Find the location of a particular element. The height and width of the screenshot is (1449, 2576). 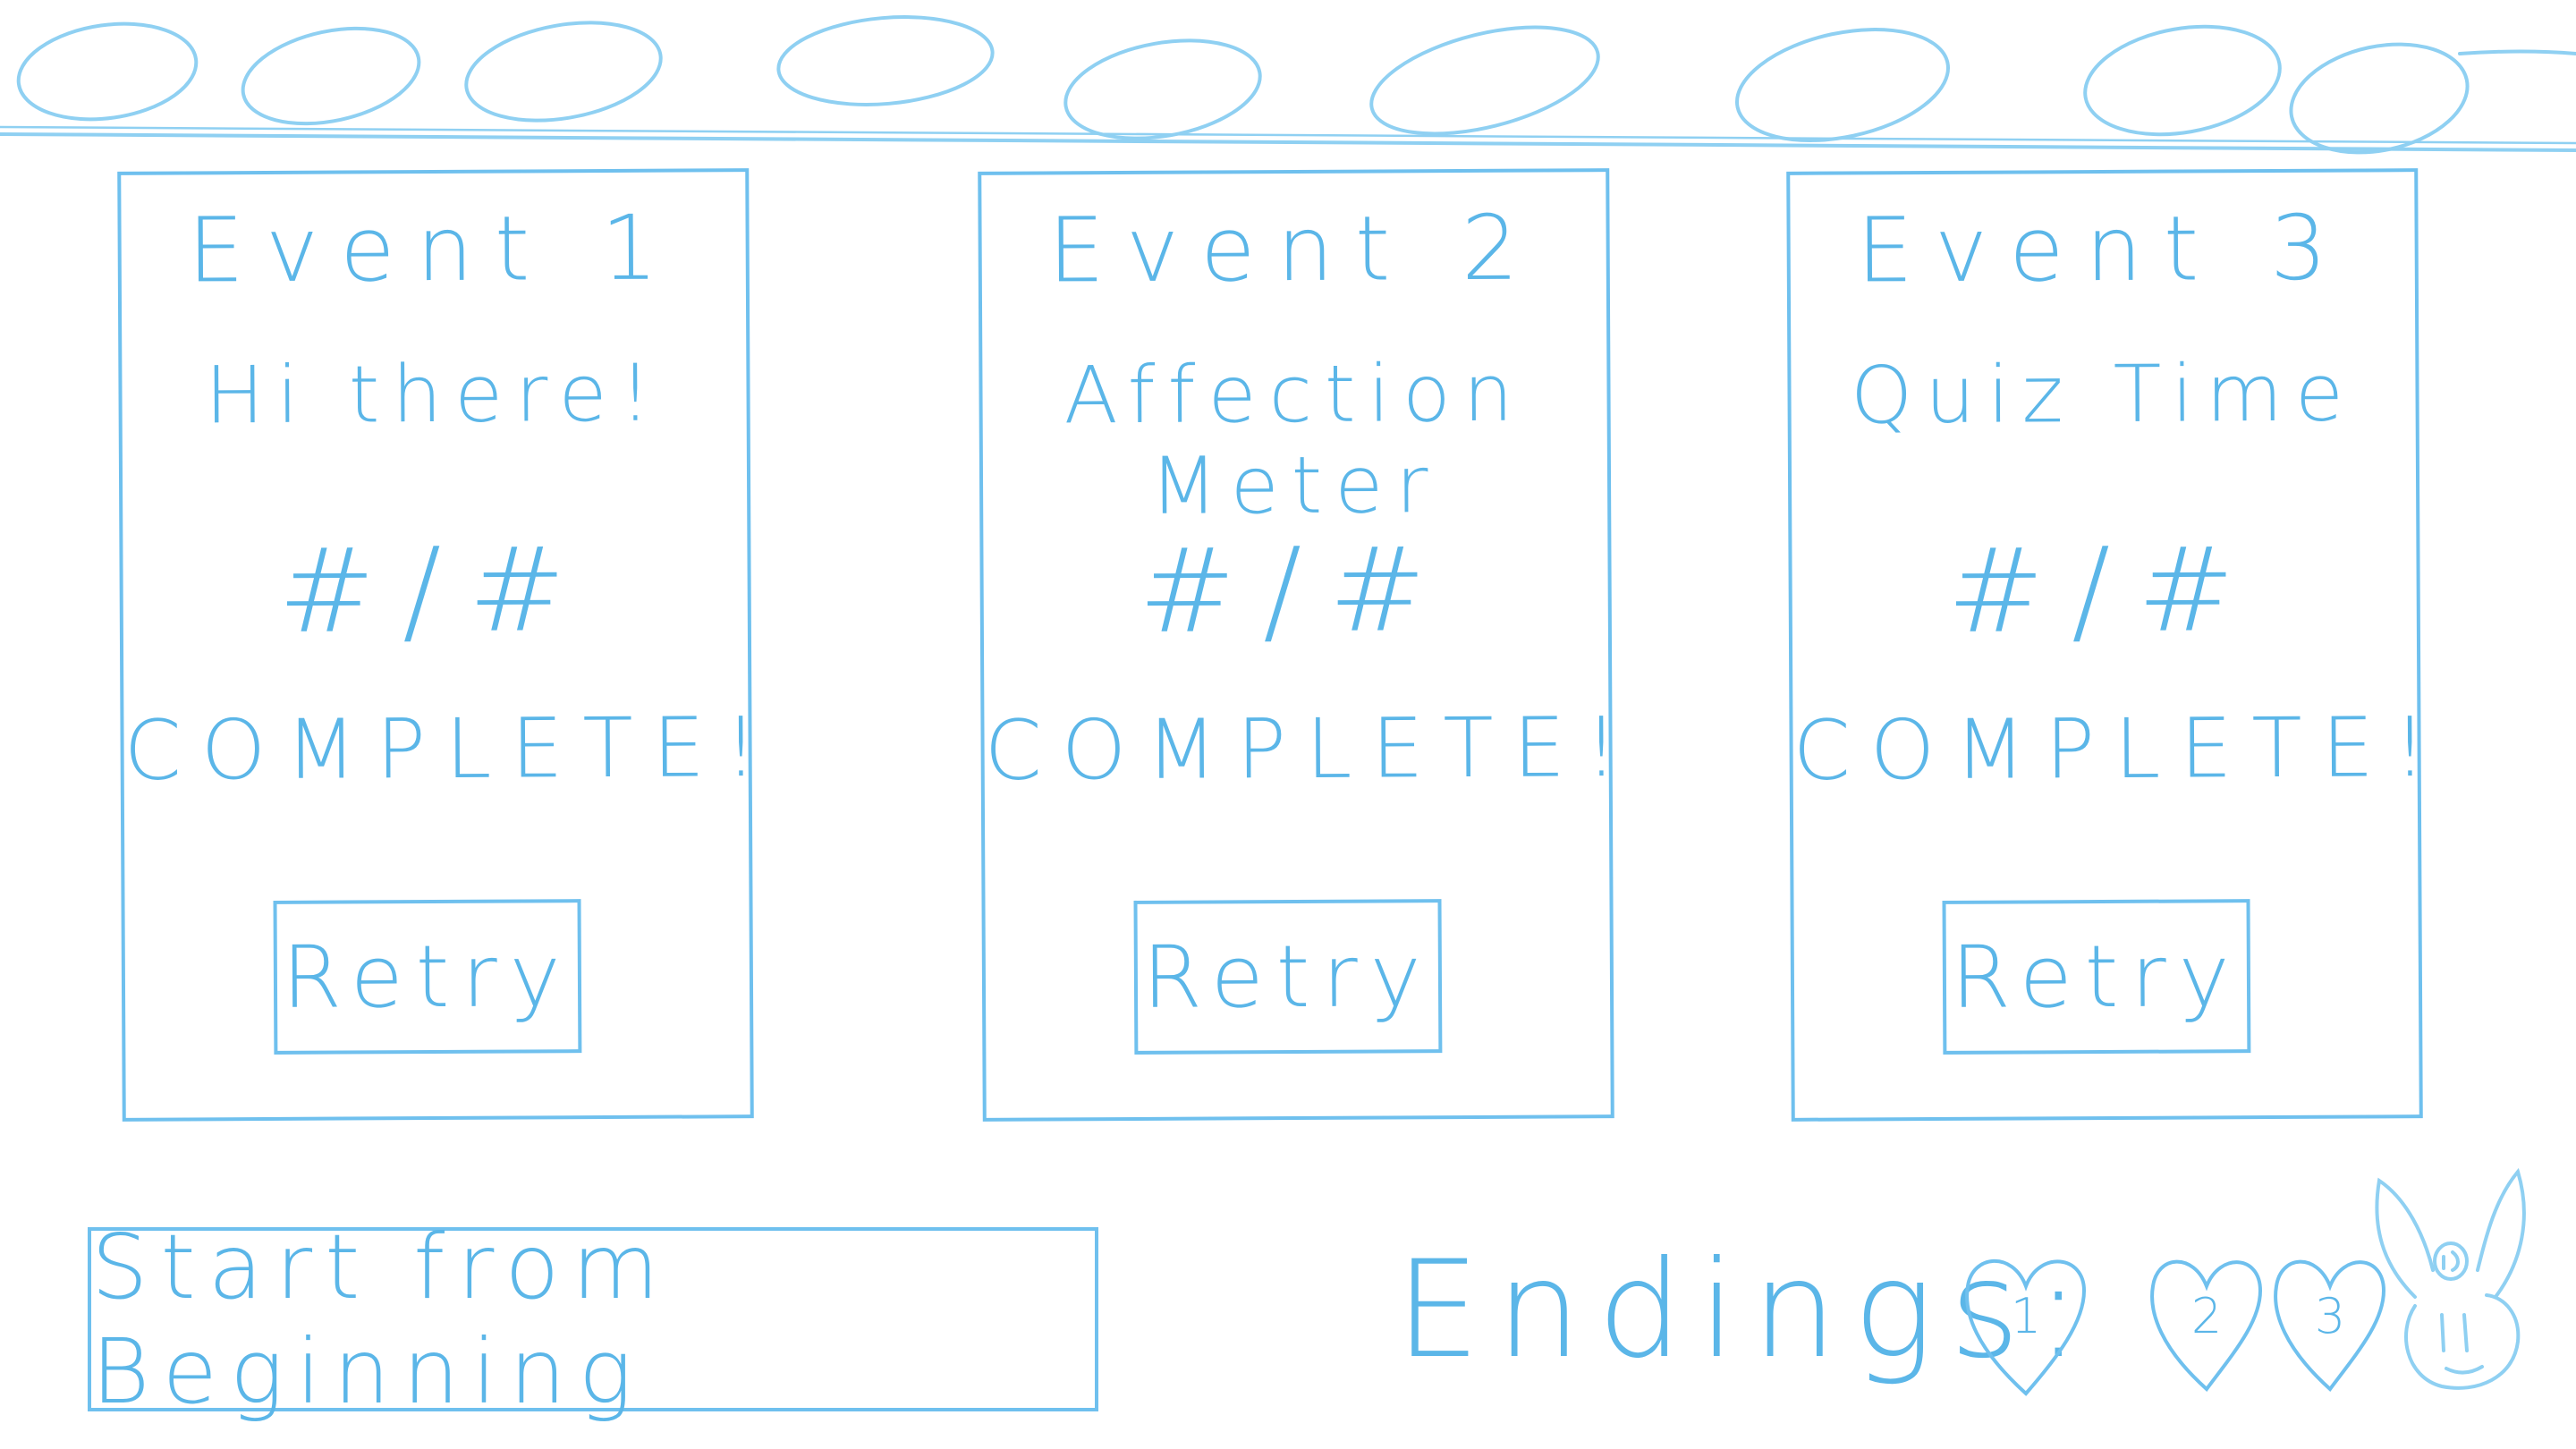

event-title: Event 1 is located at coordinates (433, 249).